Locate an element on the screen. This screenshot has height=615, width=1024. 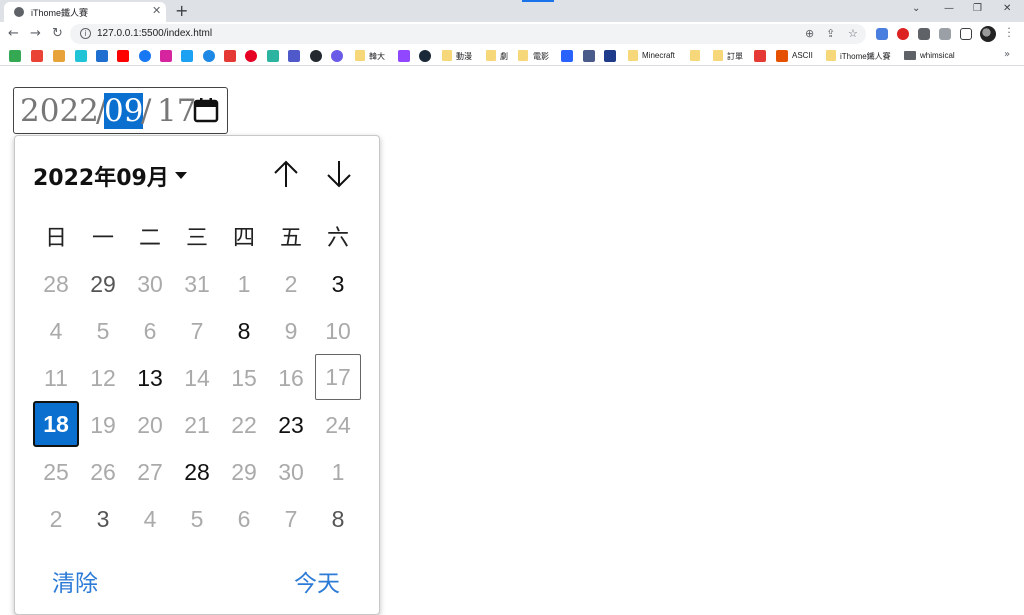
instagram-icon is located at coordinates (166, 56).